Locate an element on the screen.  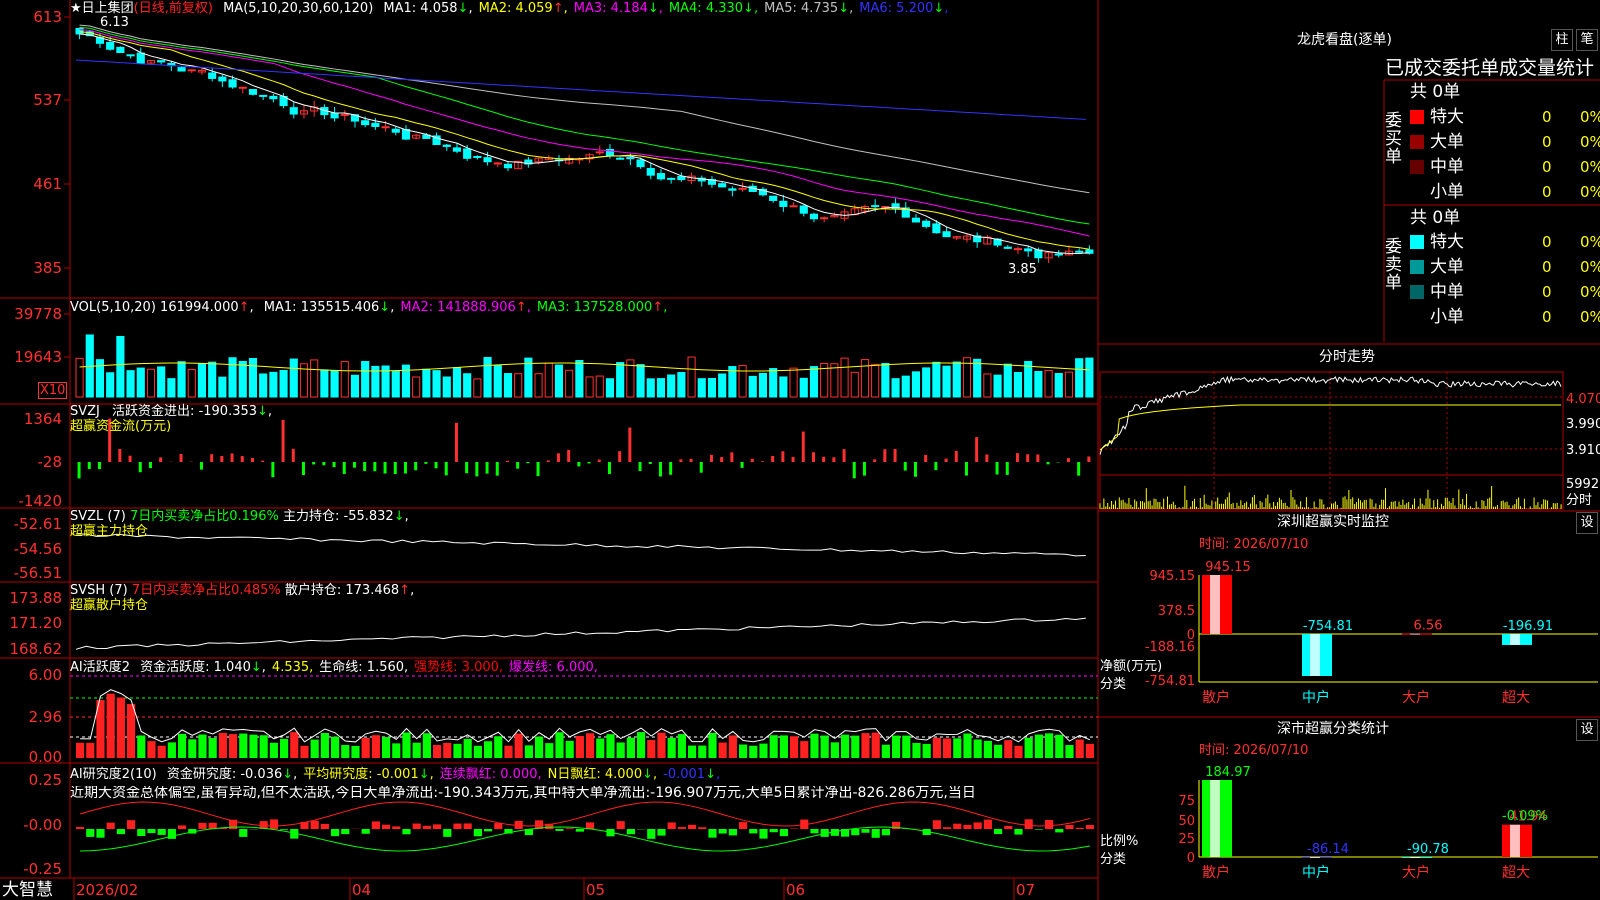
monitor-settings-button: 设 is located at coordinates (1587, 523).